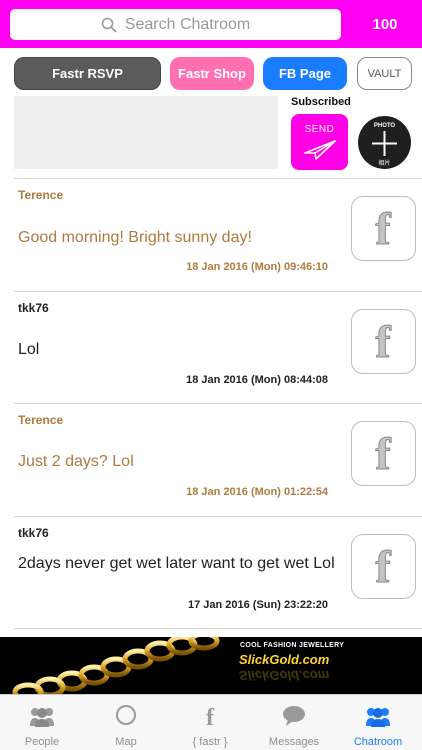 This screenshot has height=750, width=422. What do you see at coordinates (135, 237) in the screenshot?
I see `message-text: Good morning! Bright sunny day!` at bounding box center [135, 237].